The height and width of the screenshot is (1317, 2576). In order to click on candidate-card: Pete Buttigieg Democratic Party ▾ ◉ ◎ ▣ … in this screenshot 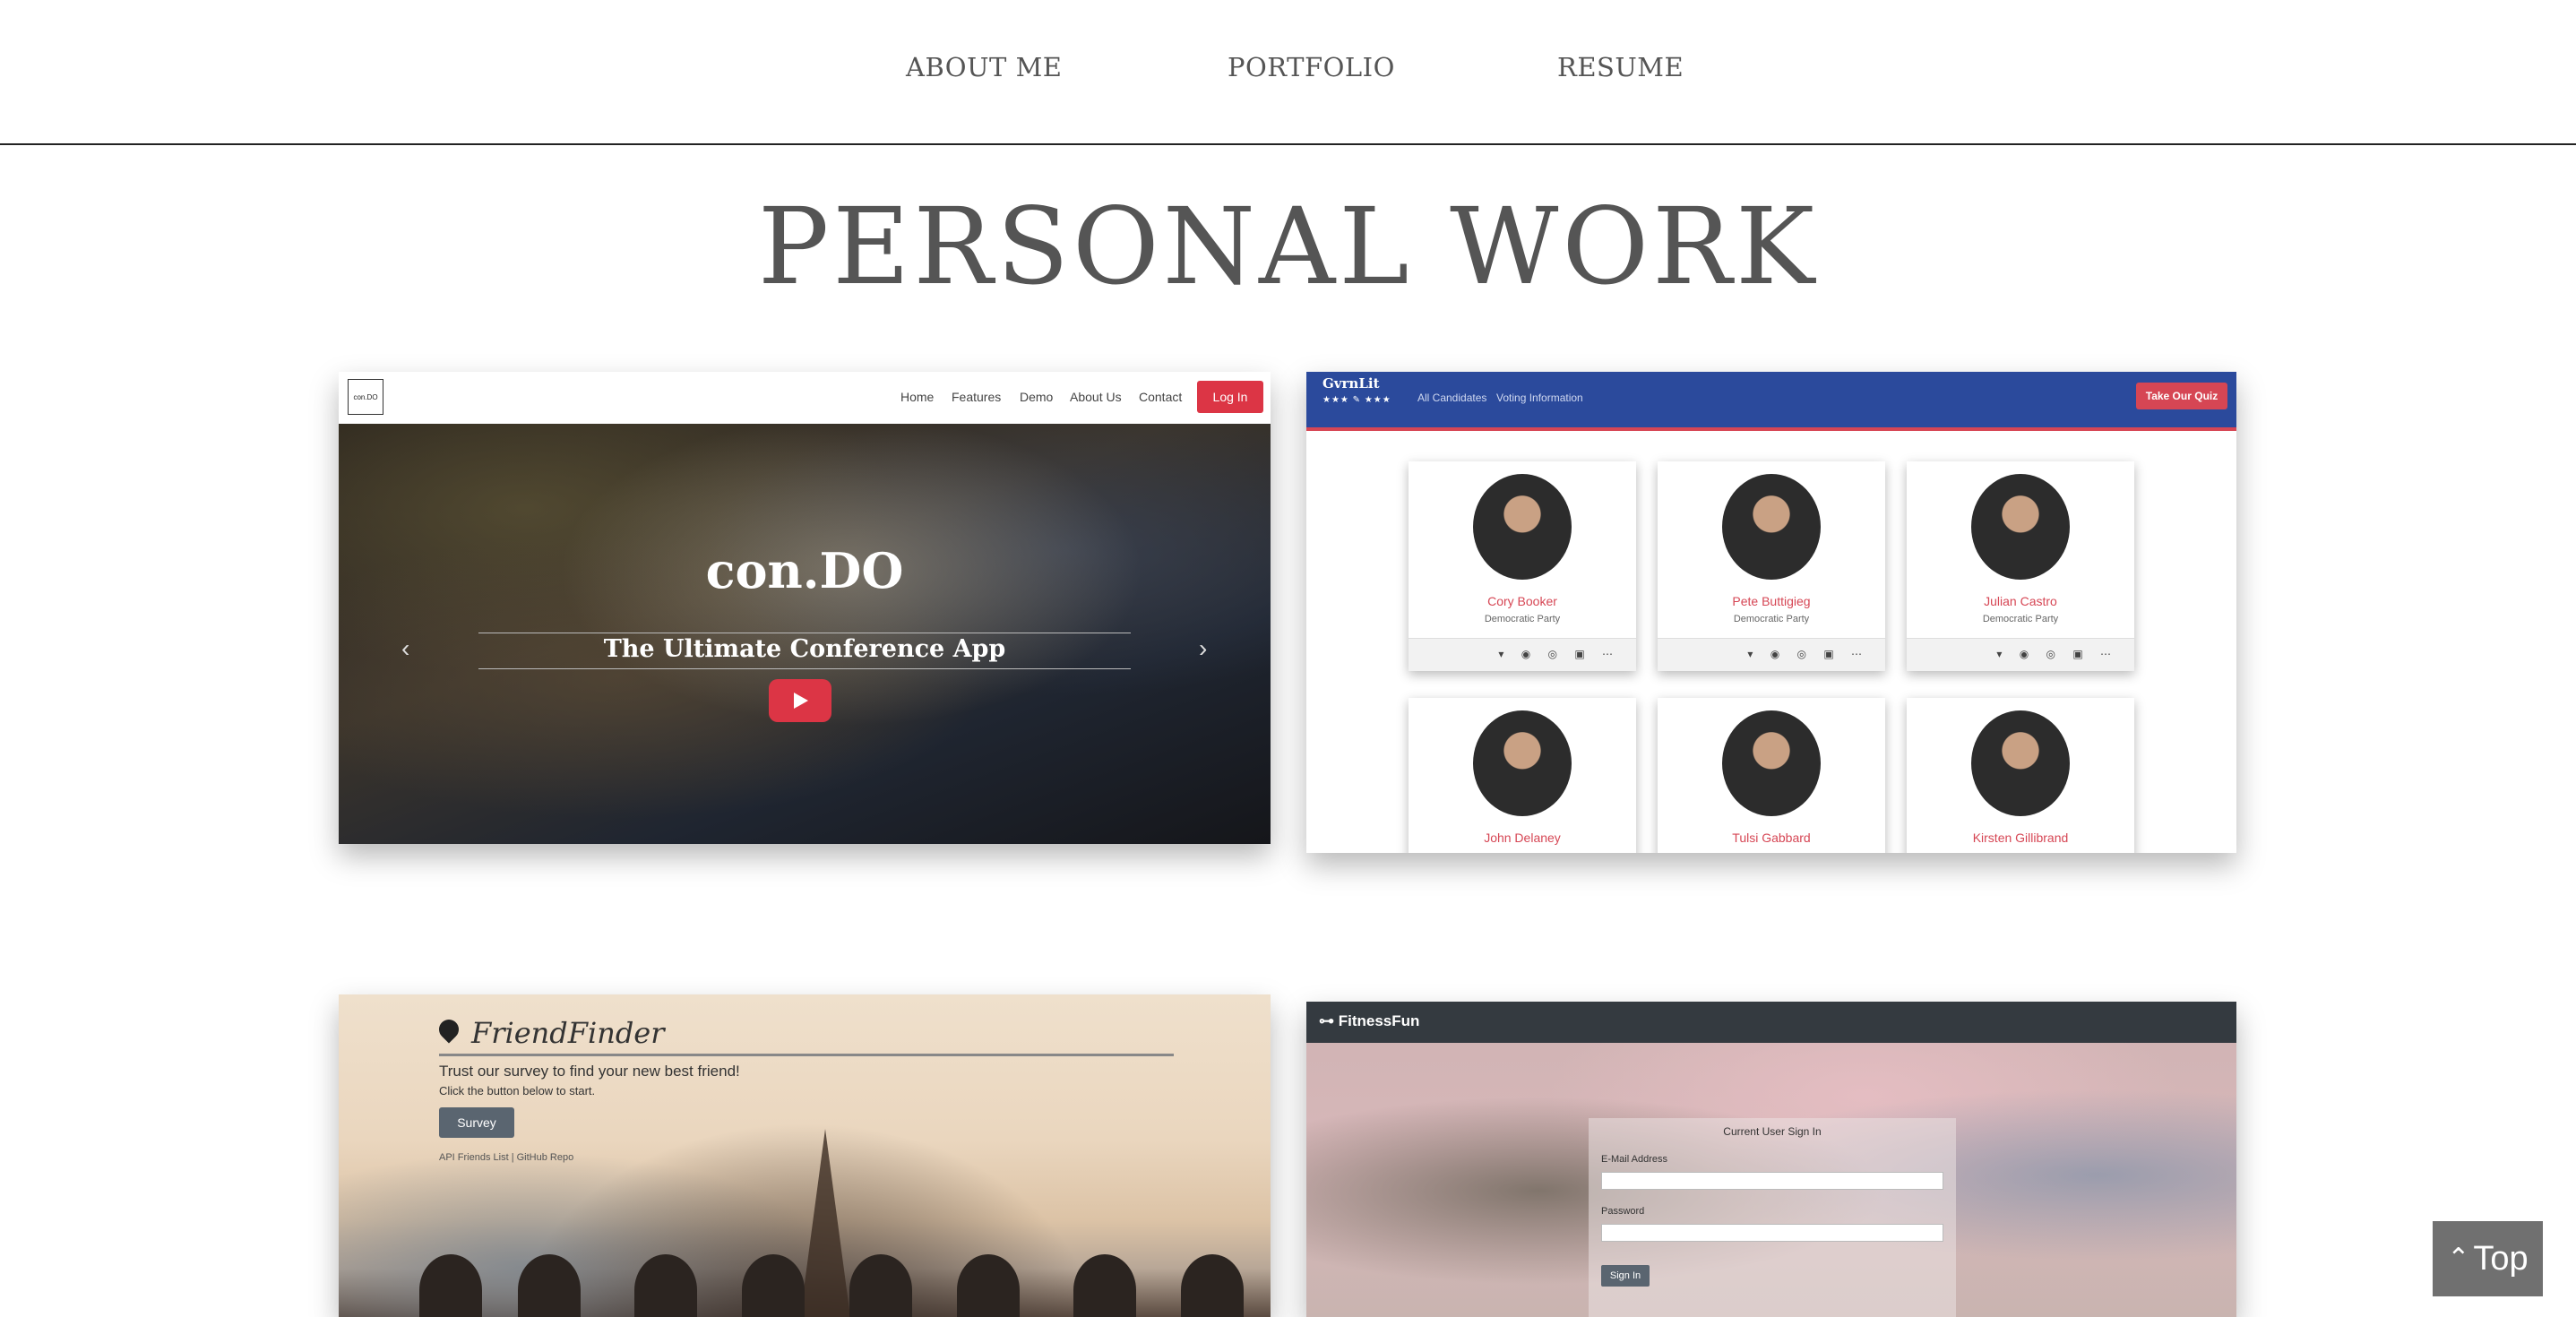, I will do `click(1771, 566)`.